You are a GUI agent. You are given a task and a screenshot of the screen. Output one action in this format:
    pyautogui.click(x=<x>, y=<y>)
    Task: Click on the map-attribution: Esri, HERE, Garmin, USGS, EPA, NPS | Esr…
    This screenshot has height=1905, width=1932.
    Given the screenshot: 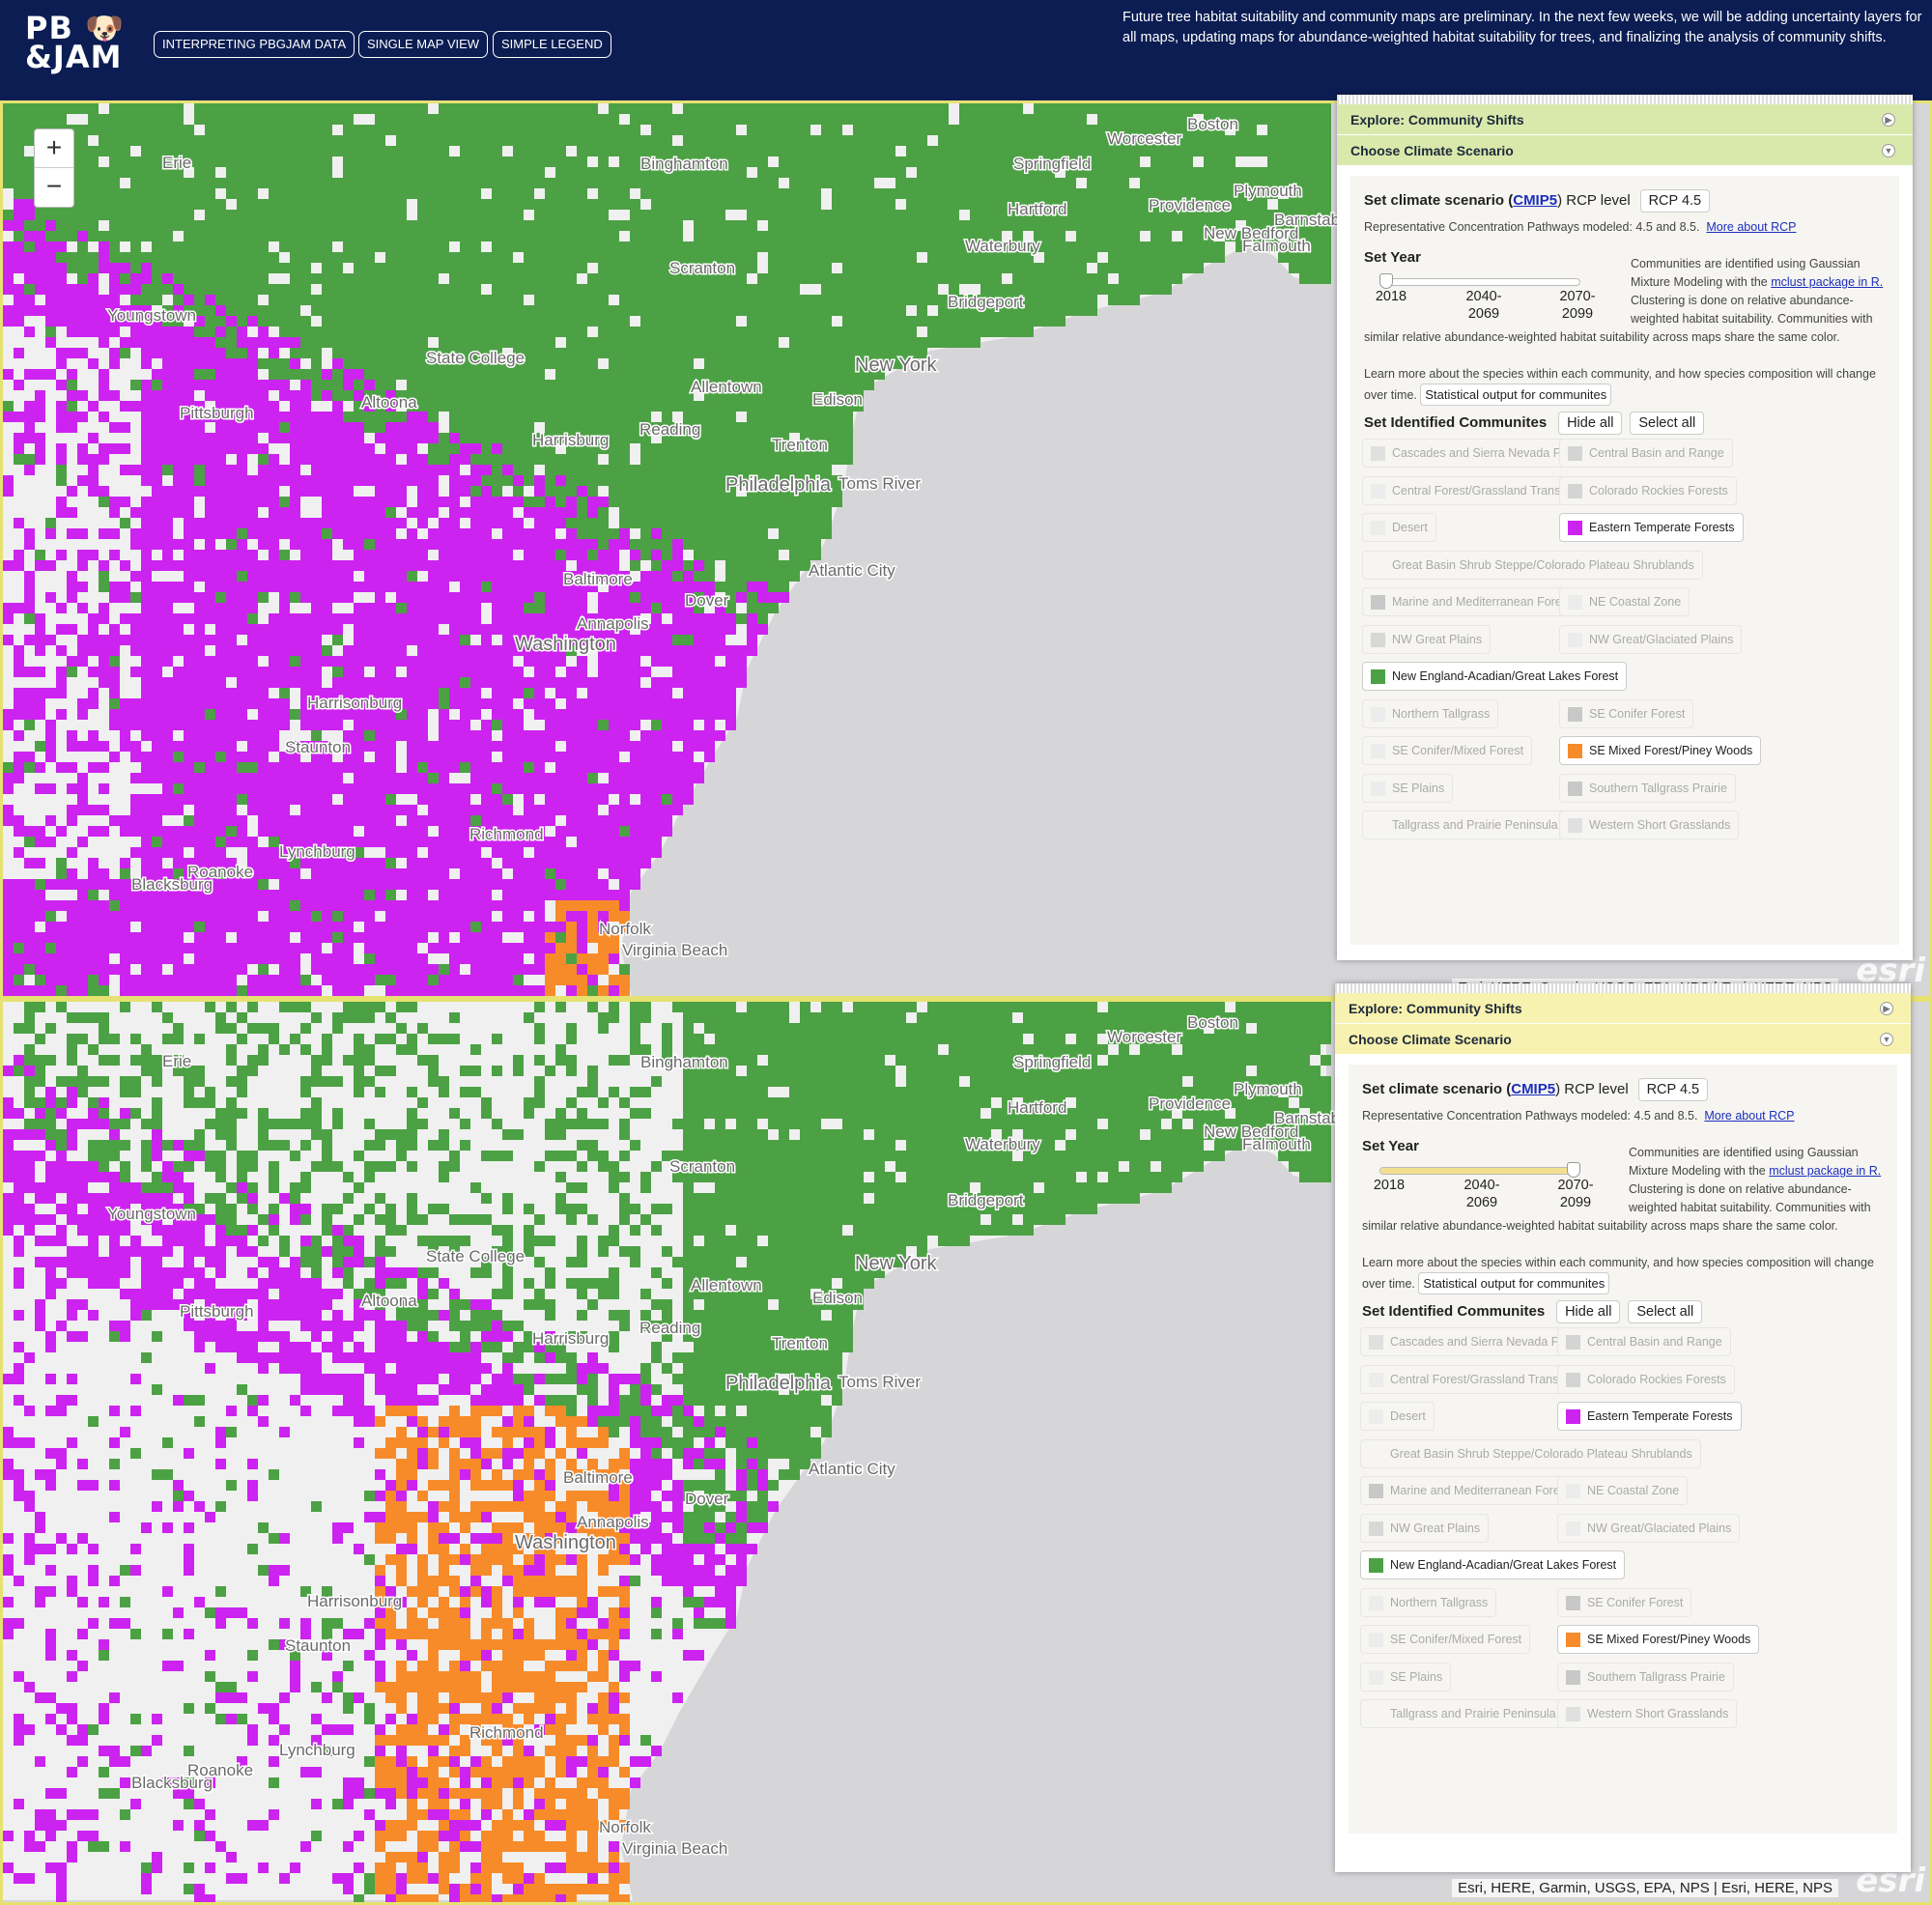 What is the action you would take?
    pyautogui.click(x=1645, y=1888)
    